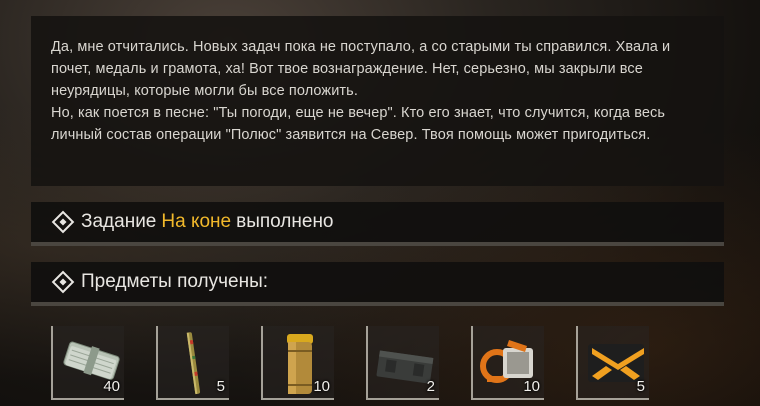 This screenshot has height=406, width=760. Describe the element at coordinates (402, 363) in the screenshot. I see `reward-slot-ammo-box: 2` at that location.